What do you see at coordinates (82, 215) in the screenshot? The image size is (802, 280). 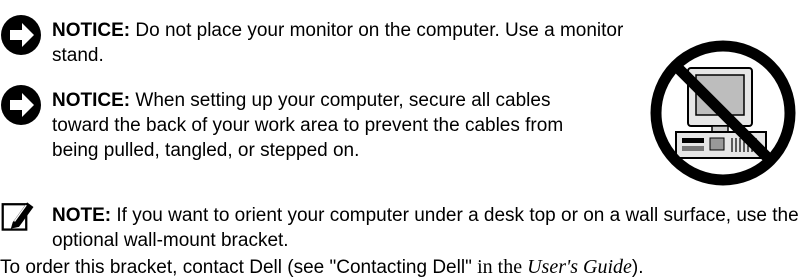 I see `note-1-label: NOTE:` at bounding box center [82, 215].